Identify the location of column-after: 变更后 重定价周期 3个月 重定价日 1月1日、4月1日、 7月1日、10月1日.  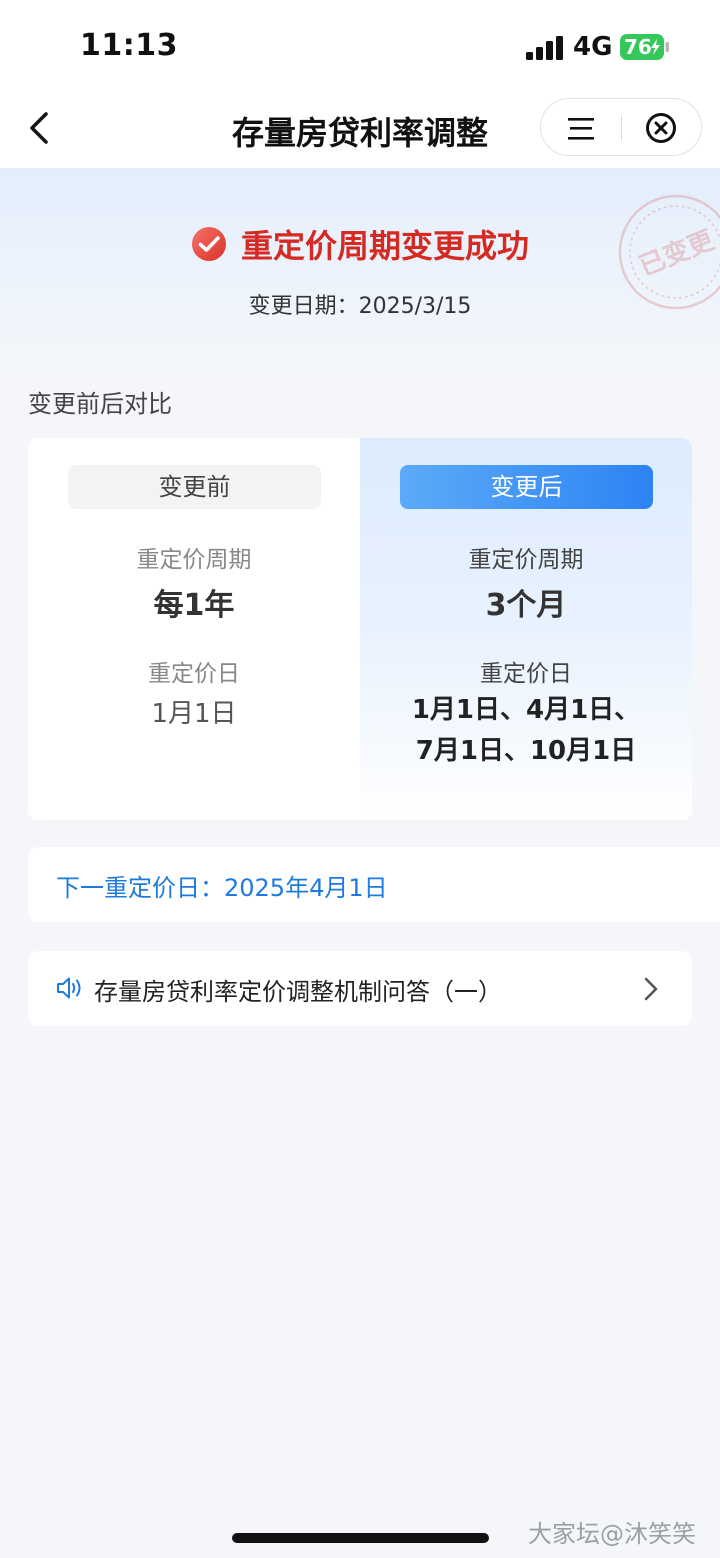
(526, 629).